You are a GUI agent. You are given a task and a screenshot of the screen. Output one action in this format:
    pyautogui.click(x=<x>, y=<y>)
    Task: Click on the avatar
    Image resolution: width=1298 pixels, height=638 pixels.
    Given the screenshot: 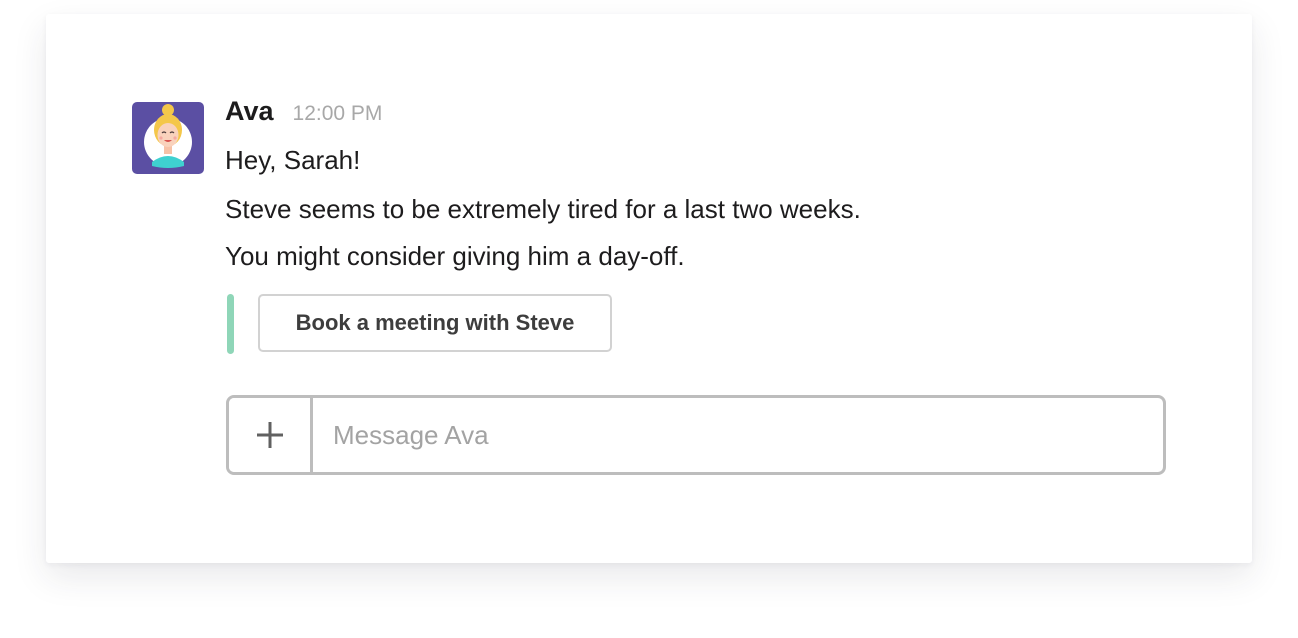 What is the action you would take?
    pyautogui.click(x=168, y=138)
    